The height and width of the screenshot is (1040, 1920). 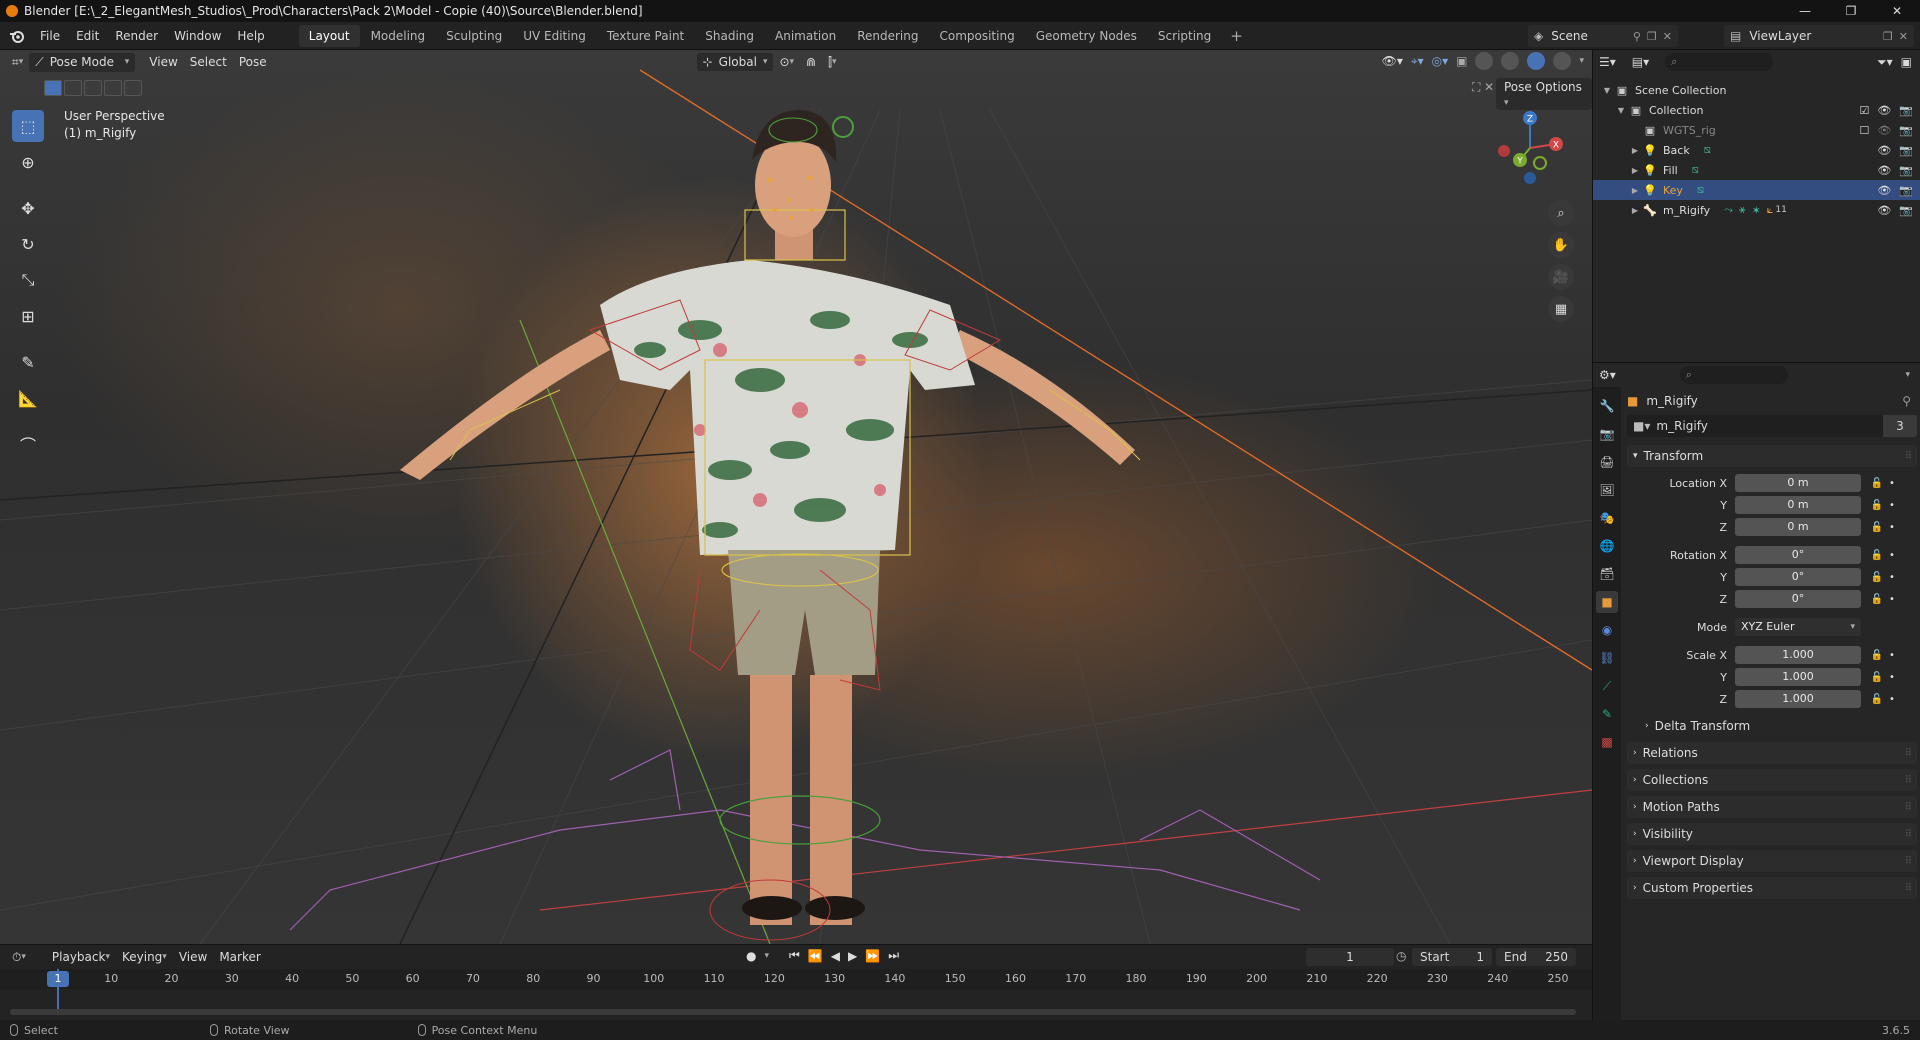 What do you see at coordinates (1805, 11) in the screenshot?
I see `minimize-button: —` at bounding box center [1805, 11].